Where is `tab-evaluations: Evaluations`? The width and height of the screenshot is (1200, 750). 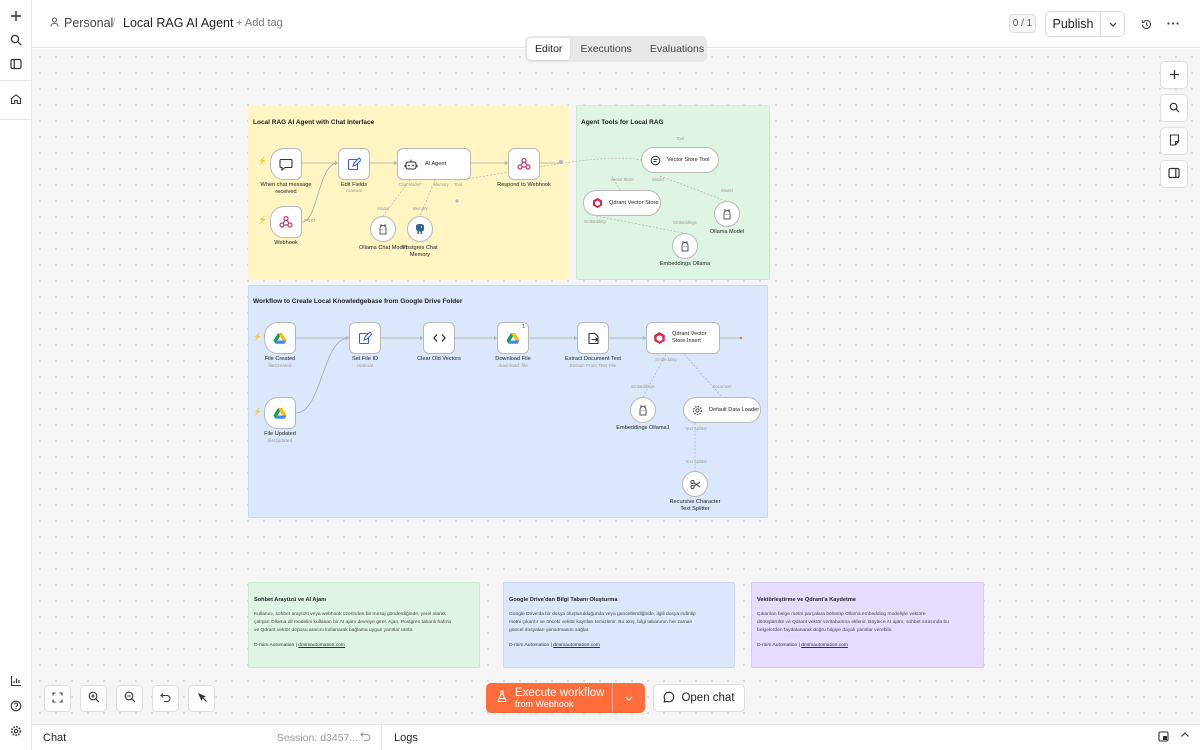
tab-evaluations: Evaluations is located at coordinates (677, 49).